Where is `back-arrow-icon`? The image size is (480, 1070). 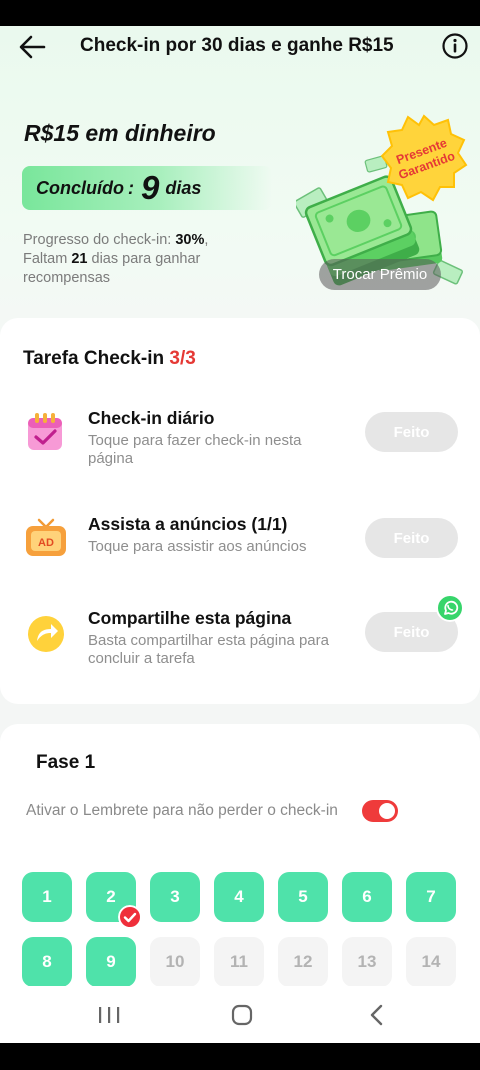
back-arrow-icon is located at coordinates (33, 47).